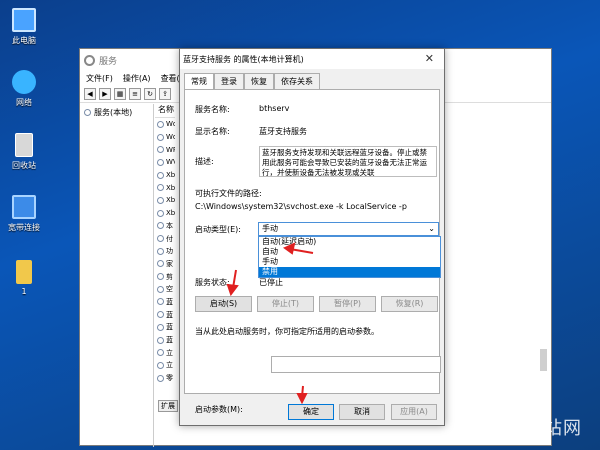 The height and width of the screenshot is (450, 600). Describe the element at coordinates (289, 248) in the screenshot. I see `arrow-head-auto` at that location.